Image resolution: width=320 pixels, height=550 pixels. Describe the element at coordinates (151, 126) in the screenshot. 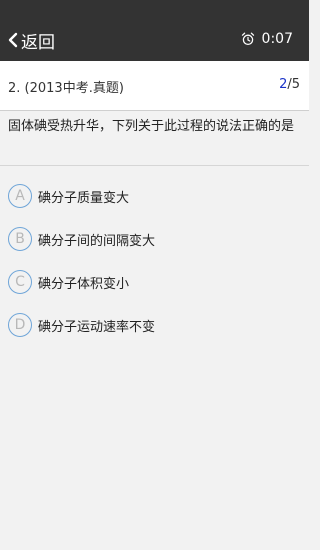

I see `question-text: 固体碘受热升华，下列关于此过程的说法正确的是` at that location.